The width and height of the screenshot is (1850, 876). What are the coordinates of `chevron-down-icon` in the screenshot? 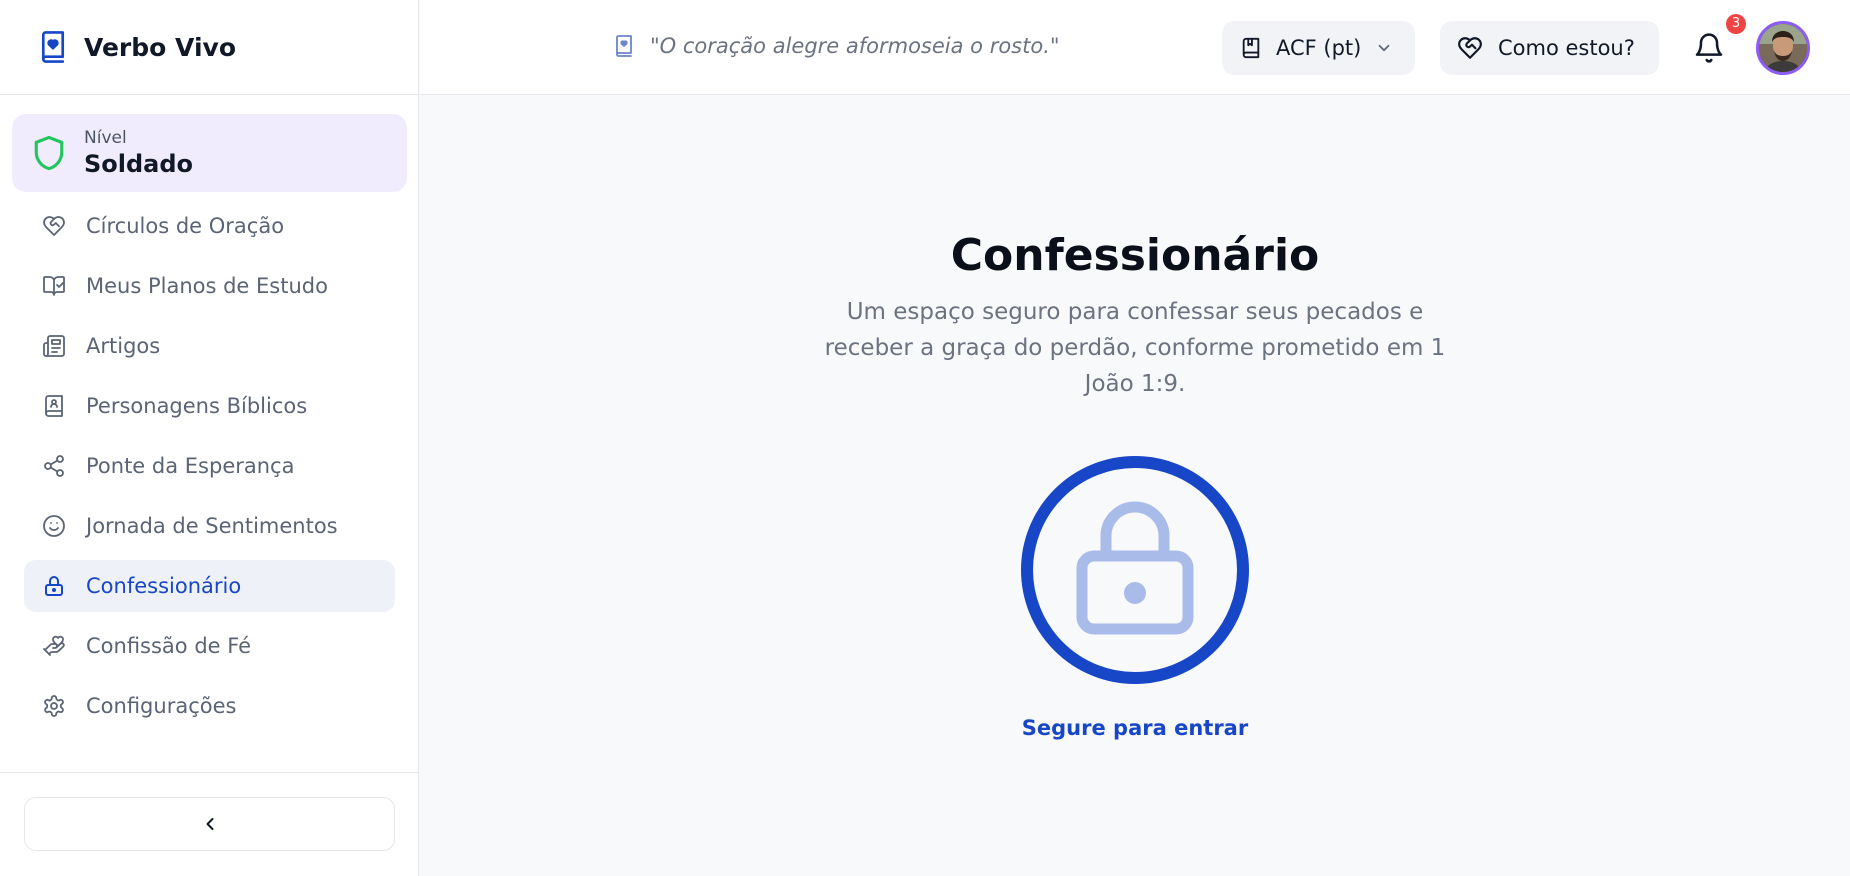 It's located at (1384, 48).